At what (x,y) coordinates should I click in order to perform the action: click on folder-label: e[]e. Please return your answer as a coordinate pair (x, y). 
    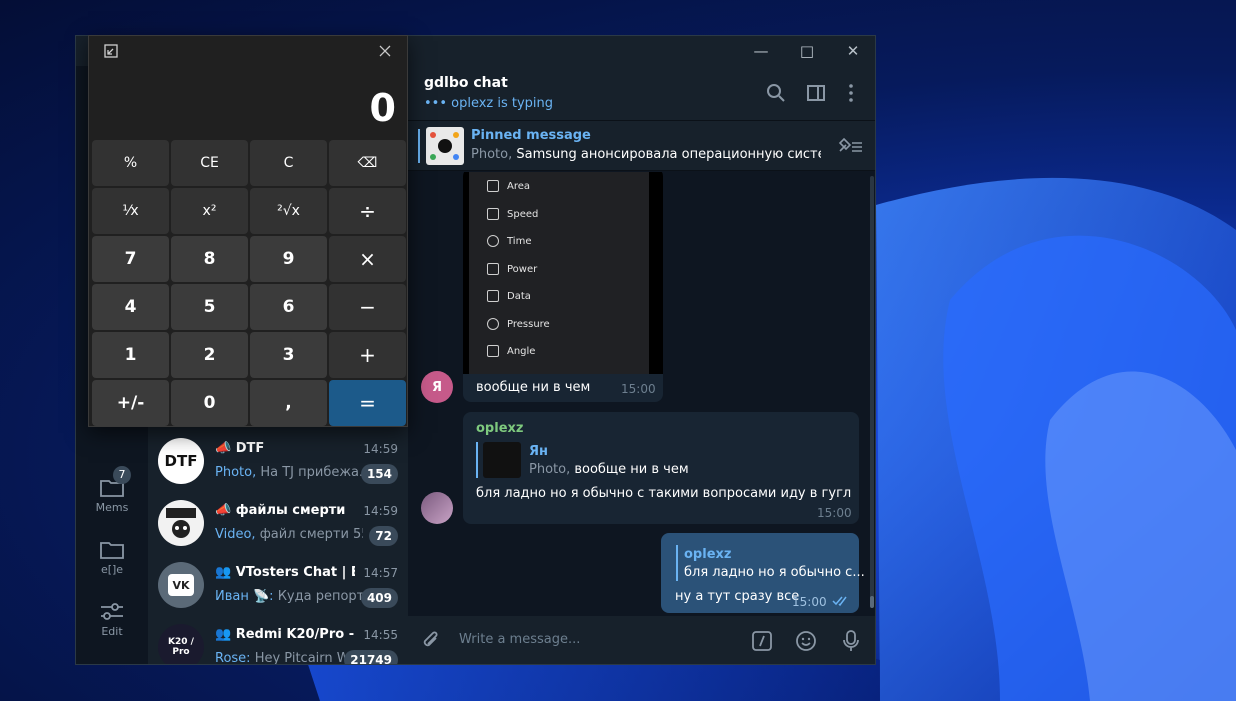
    Looking at the image, I should click on (112, 569).